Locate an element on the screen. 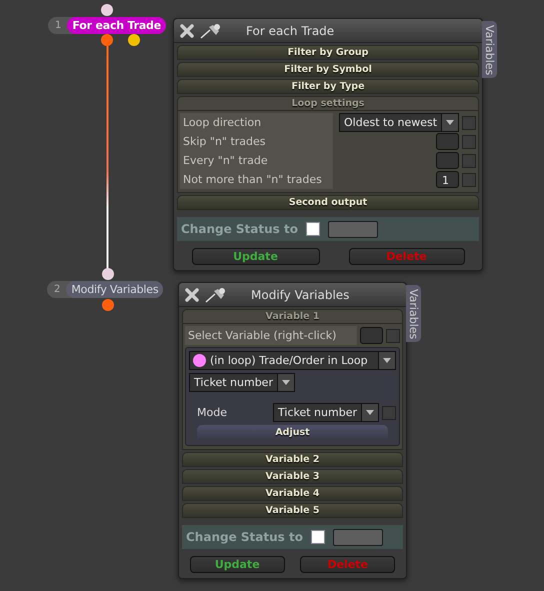  dropdown: Oldest to newest is located at coordinates (399, 122).